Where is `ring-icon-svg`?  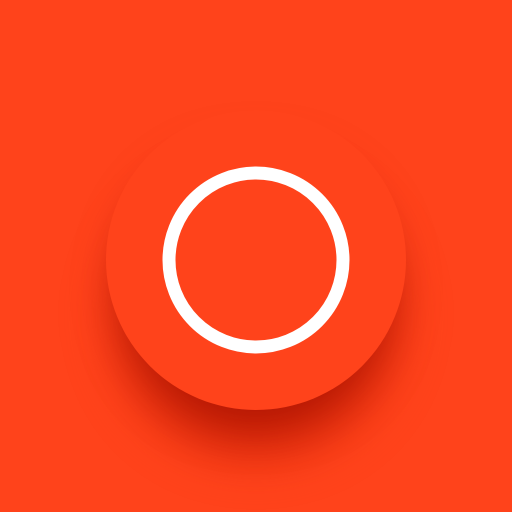
ring-icon-svg is located at coordinates (256, 260).